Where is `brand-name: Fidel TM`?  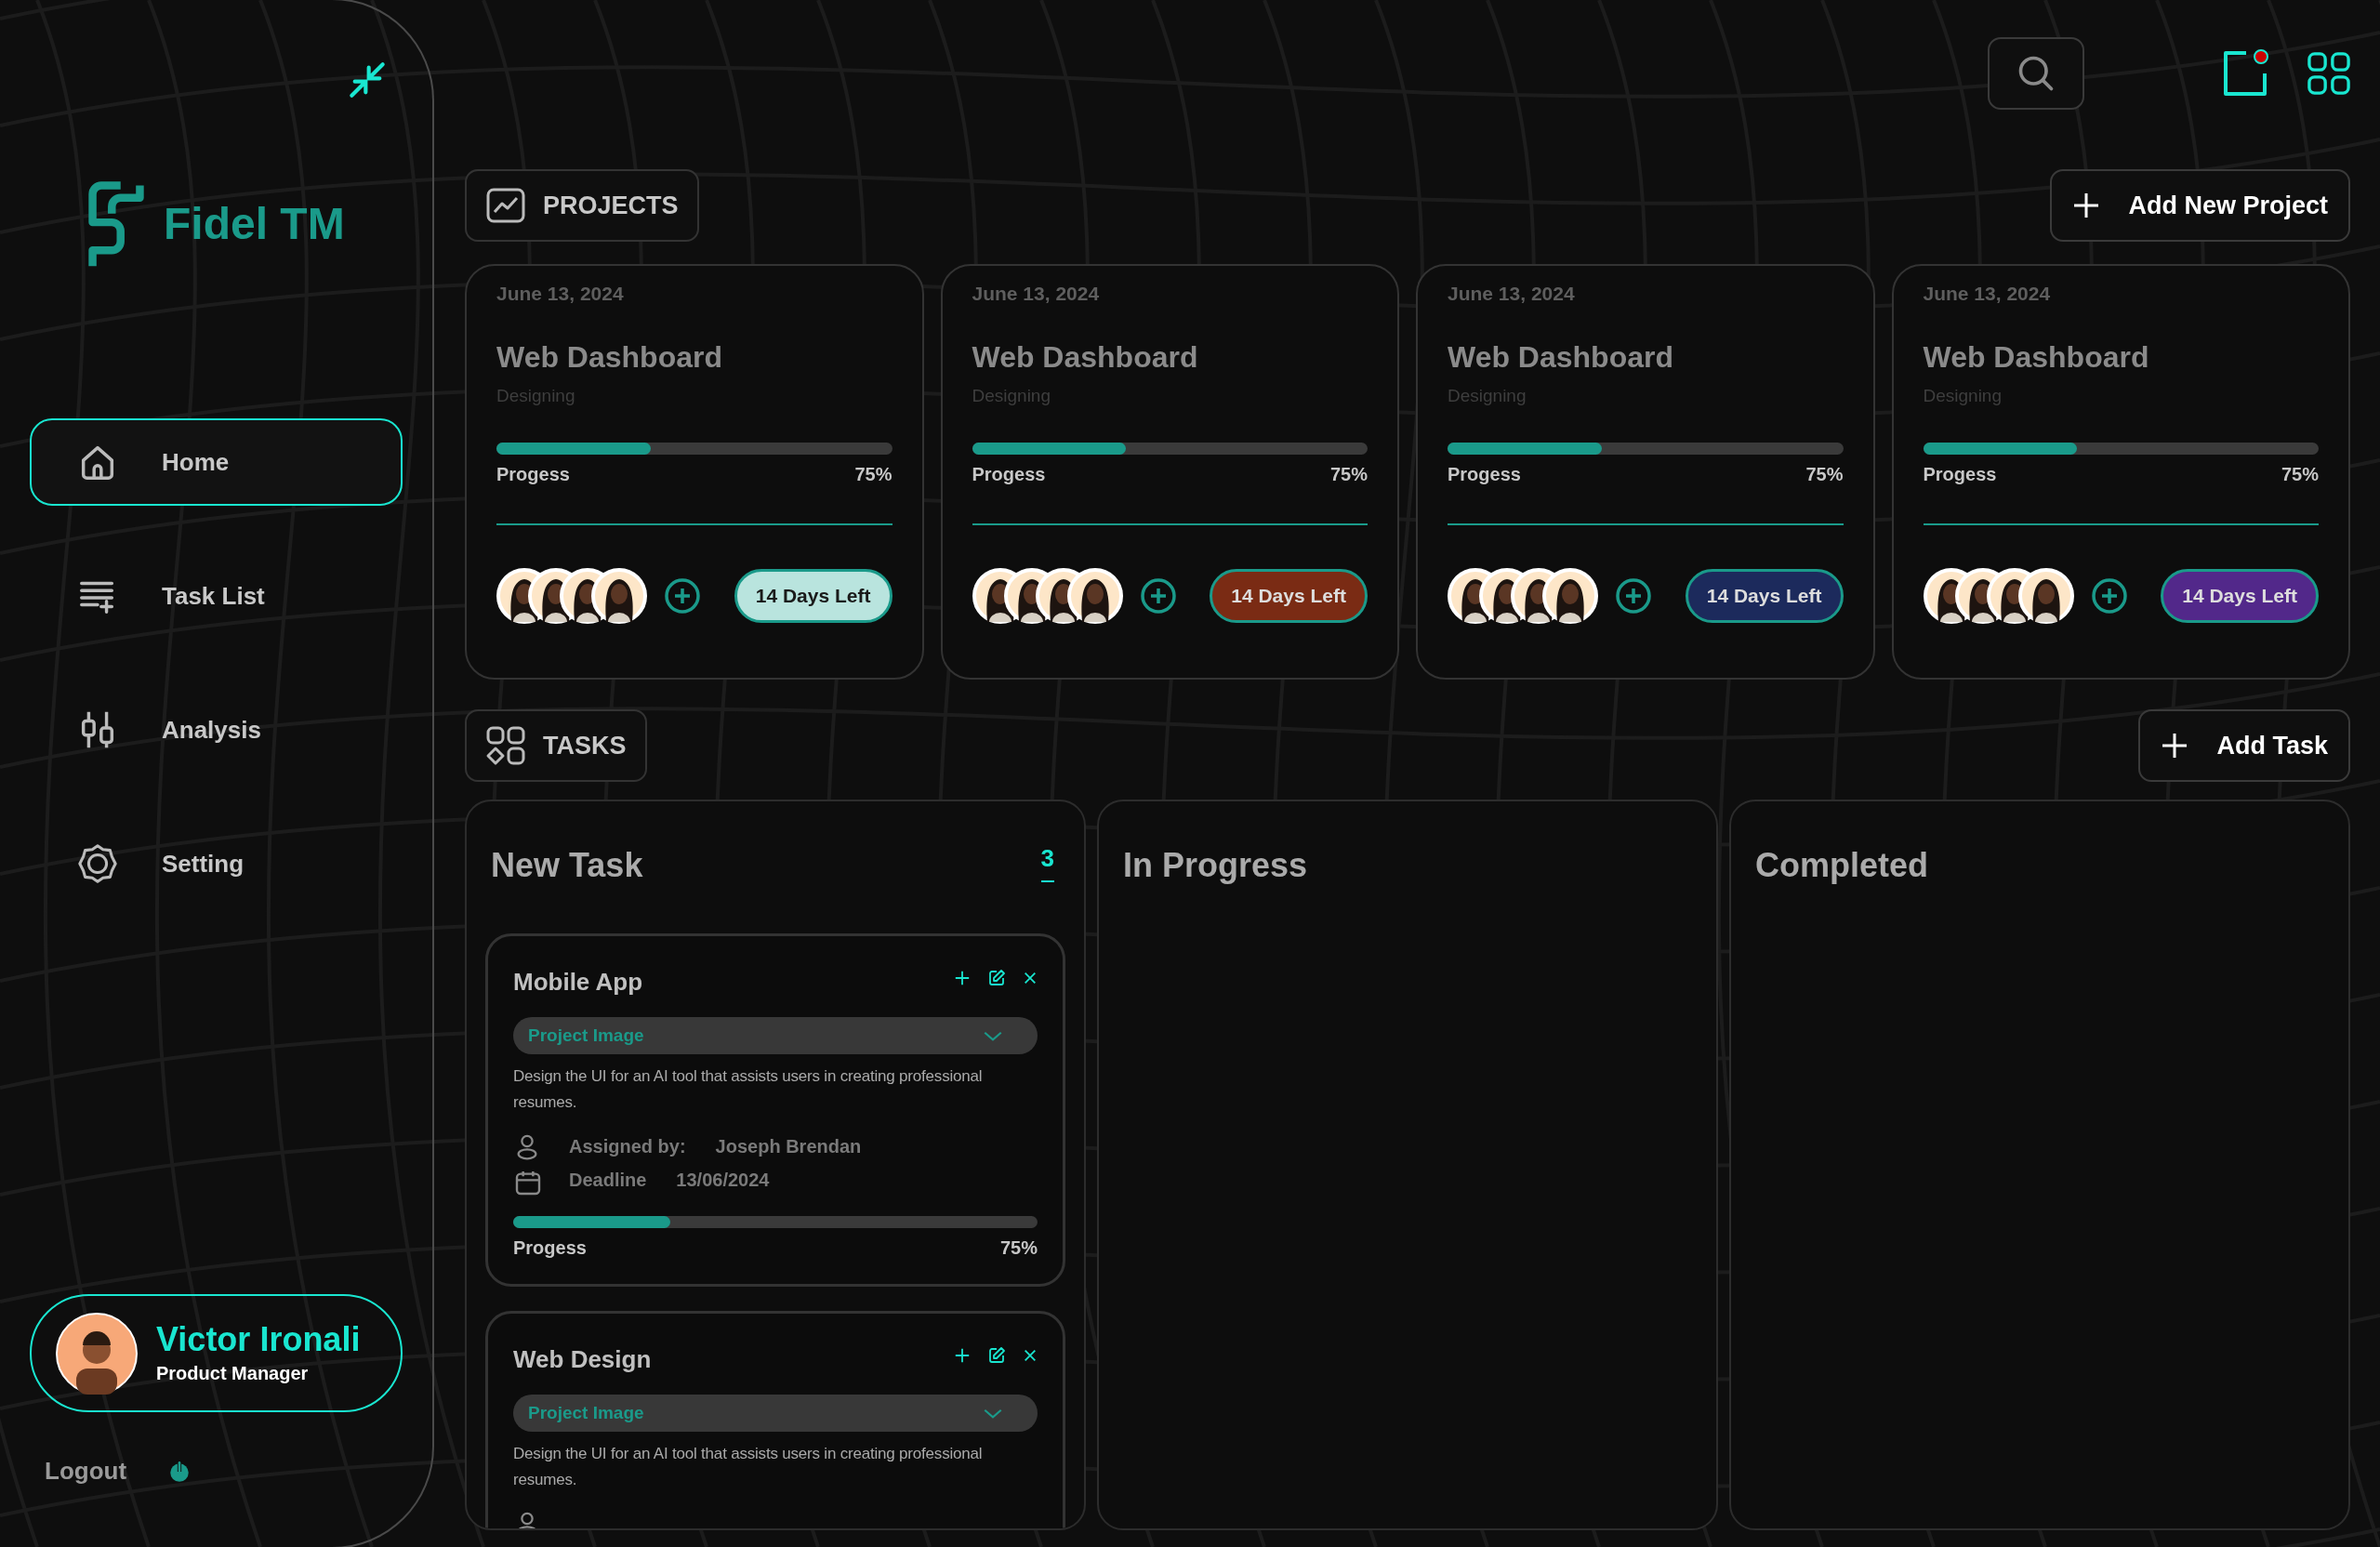
brand-name: Fidel TM is located at coordinates (254, 224).